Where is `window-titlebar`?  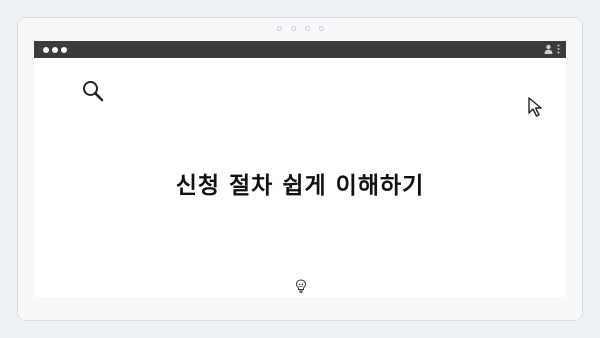
window-titlebar is located at coordinates (300, 49).